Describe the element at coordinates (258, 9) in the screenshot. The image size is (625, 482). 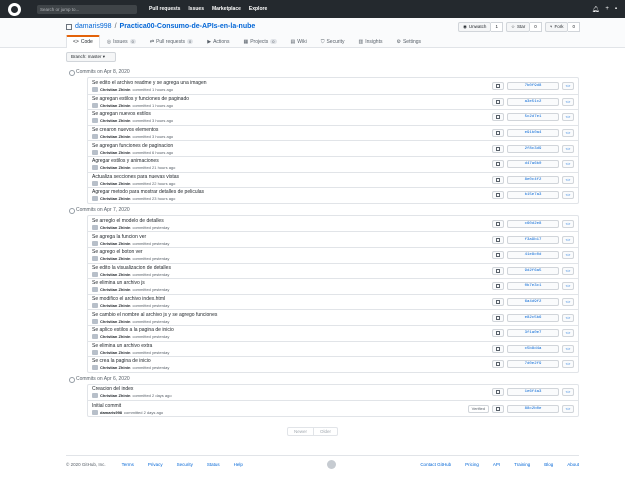
I see `nav-explore: Explore` at that location.